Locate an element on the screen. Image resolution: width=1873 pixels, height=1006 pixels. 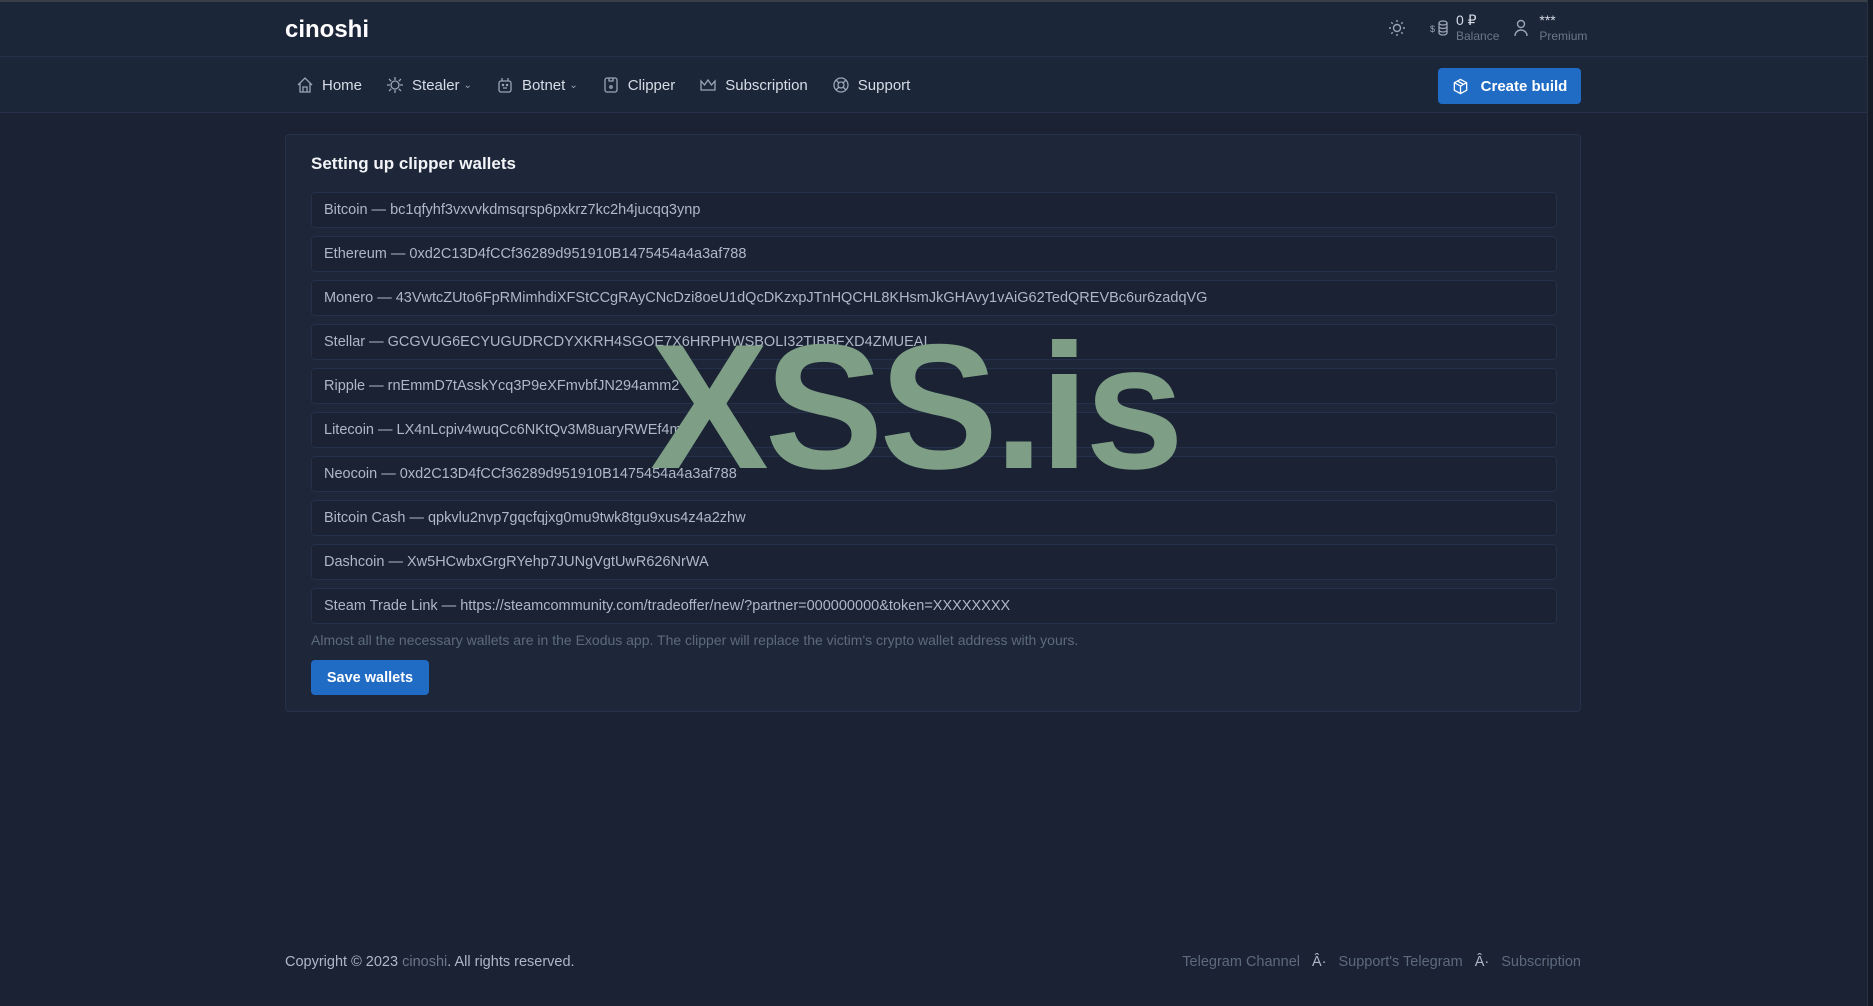
footer-link-subscription: Subscription is located at coordinates (1541, 962).